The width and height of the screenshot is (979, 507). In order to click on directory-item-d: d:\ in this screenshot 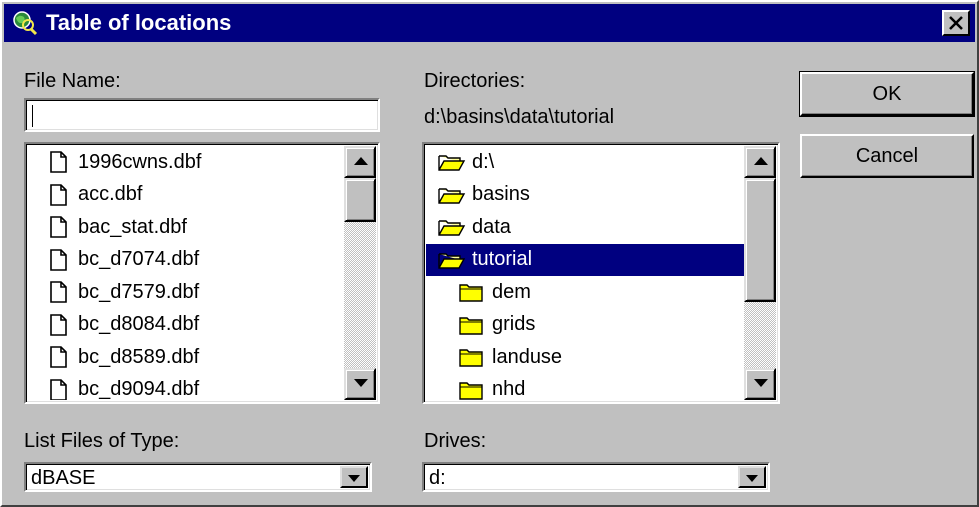, I will do `click(585, 162)`.